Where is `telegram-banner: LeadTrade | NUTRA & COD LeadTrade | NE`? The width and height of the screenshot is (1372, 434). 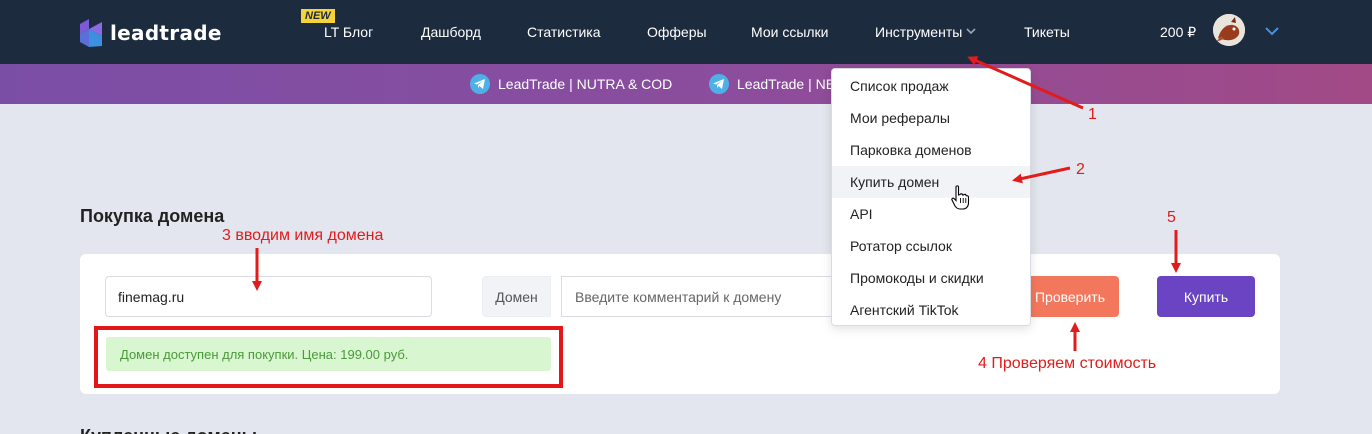
telegram-banner: LeadTrade | NUTRA & COD LeadTrade | NE is located at coordinates (686, 84).